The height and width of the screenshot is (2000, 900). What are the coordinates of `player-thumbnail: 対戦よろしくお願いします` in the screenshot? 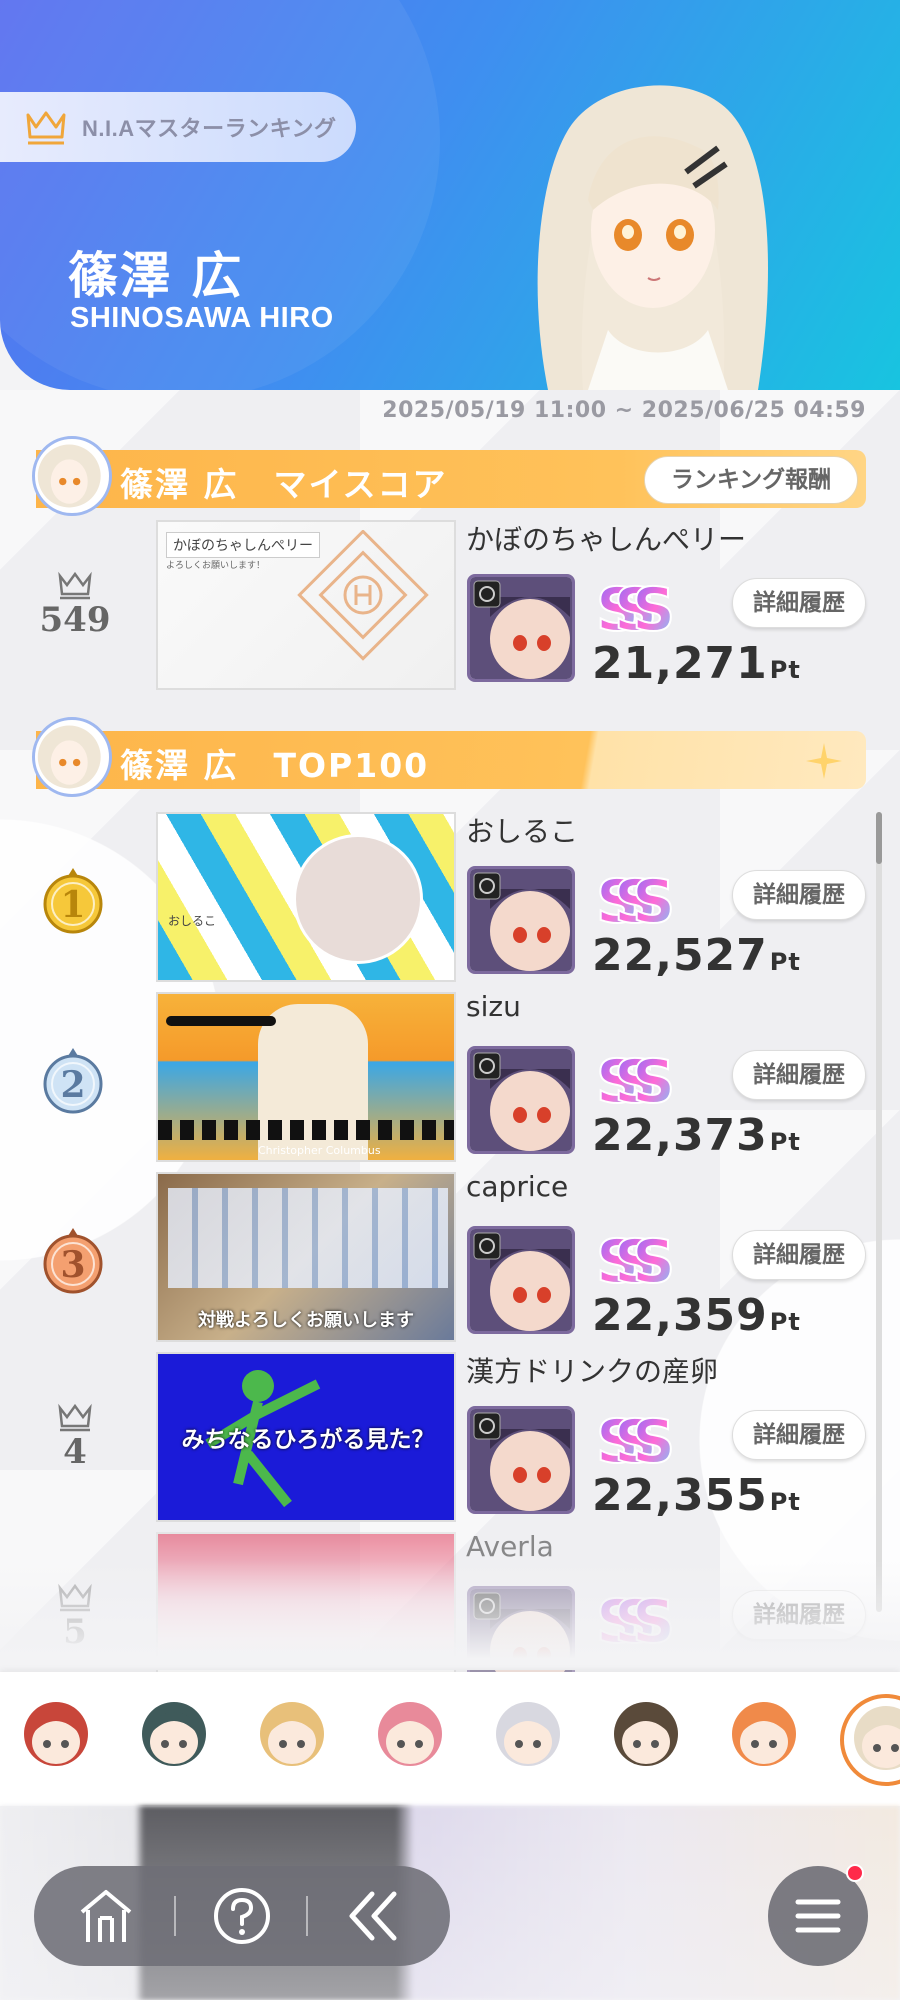 It's located at (306, 1257).